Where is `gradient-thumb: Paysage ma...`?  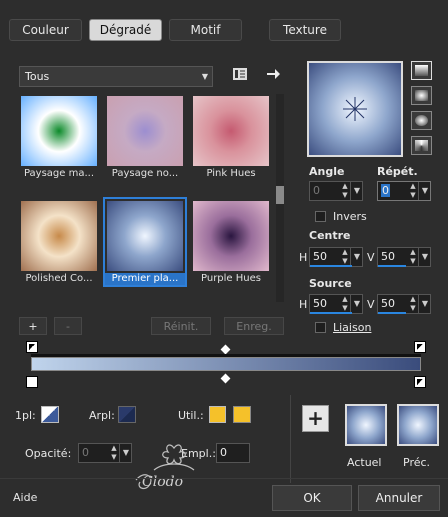 gradient-thumb: Paysage ma... is located at coordinates (59, 137).